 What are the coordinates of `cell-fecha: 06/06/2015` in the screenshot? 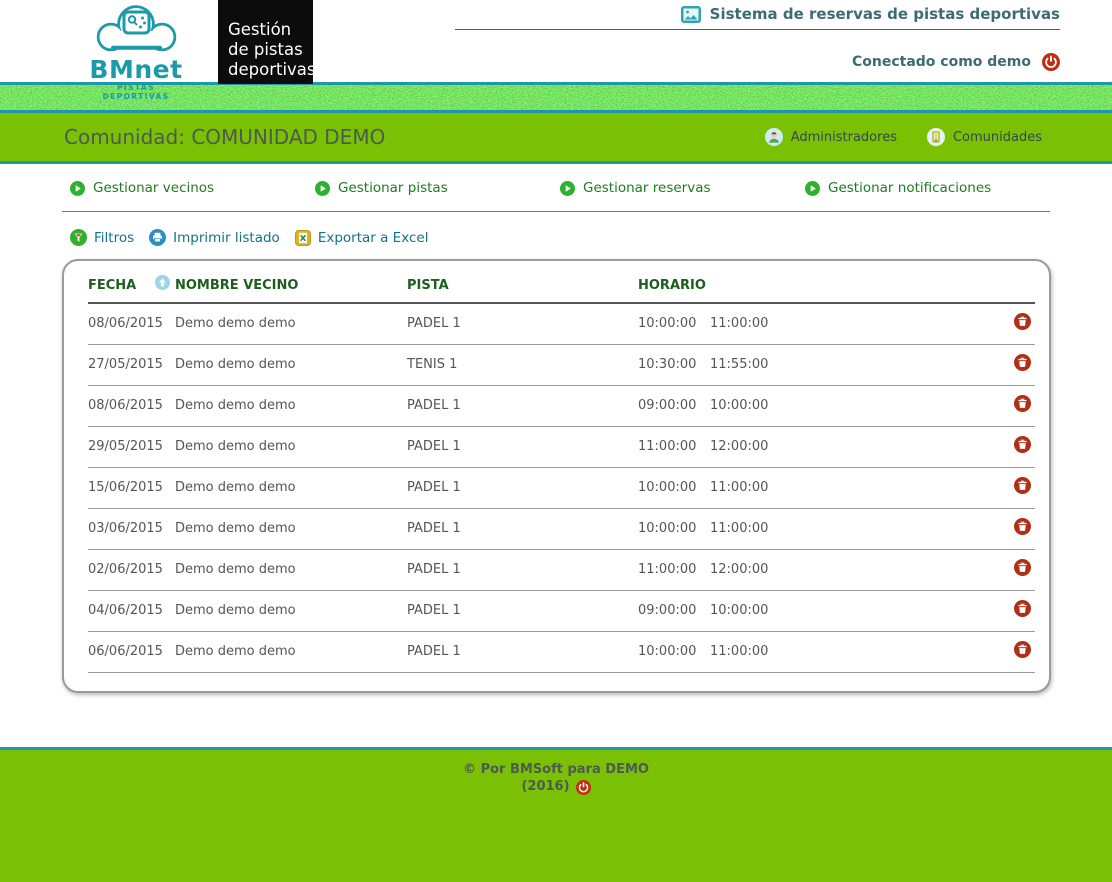 It's located at (131, 652).